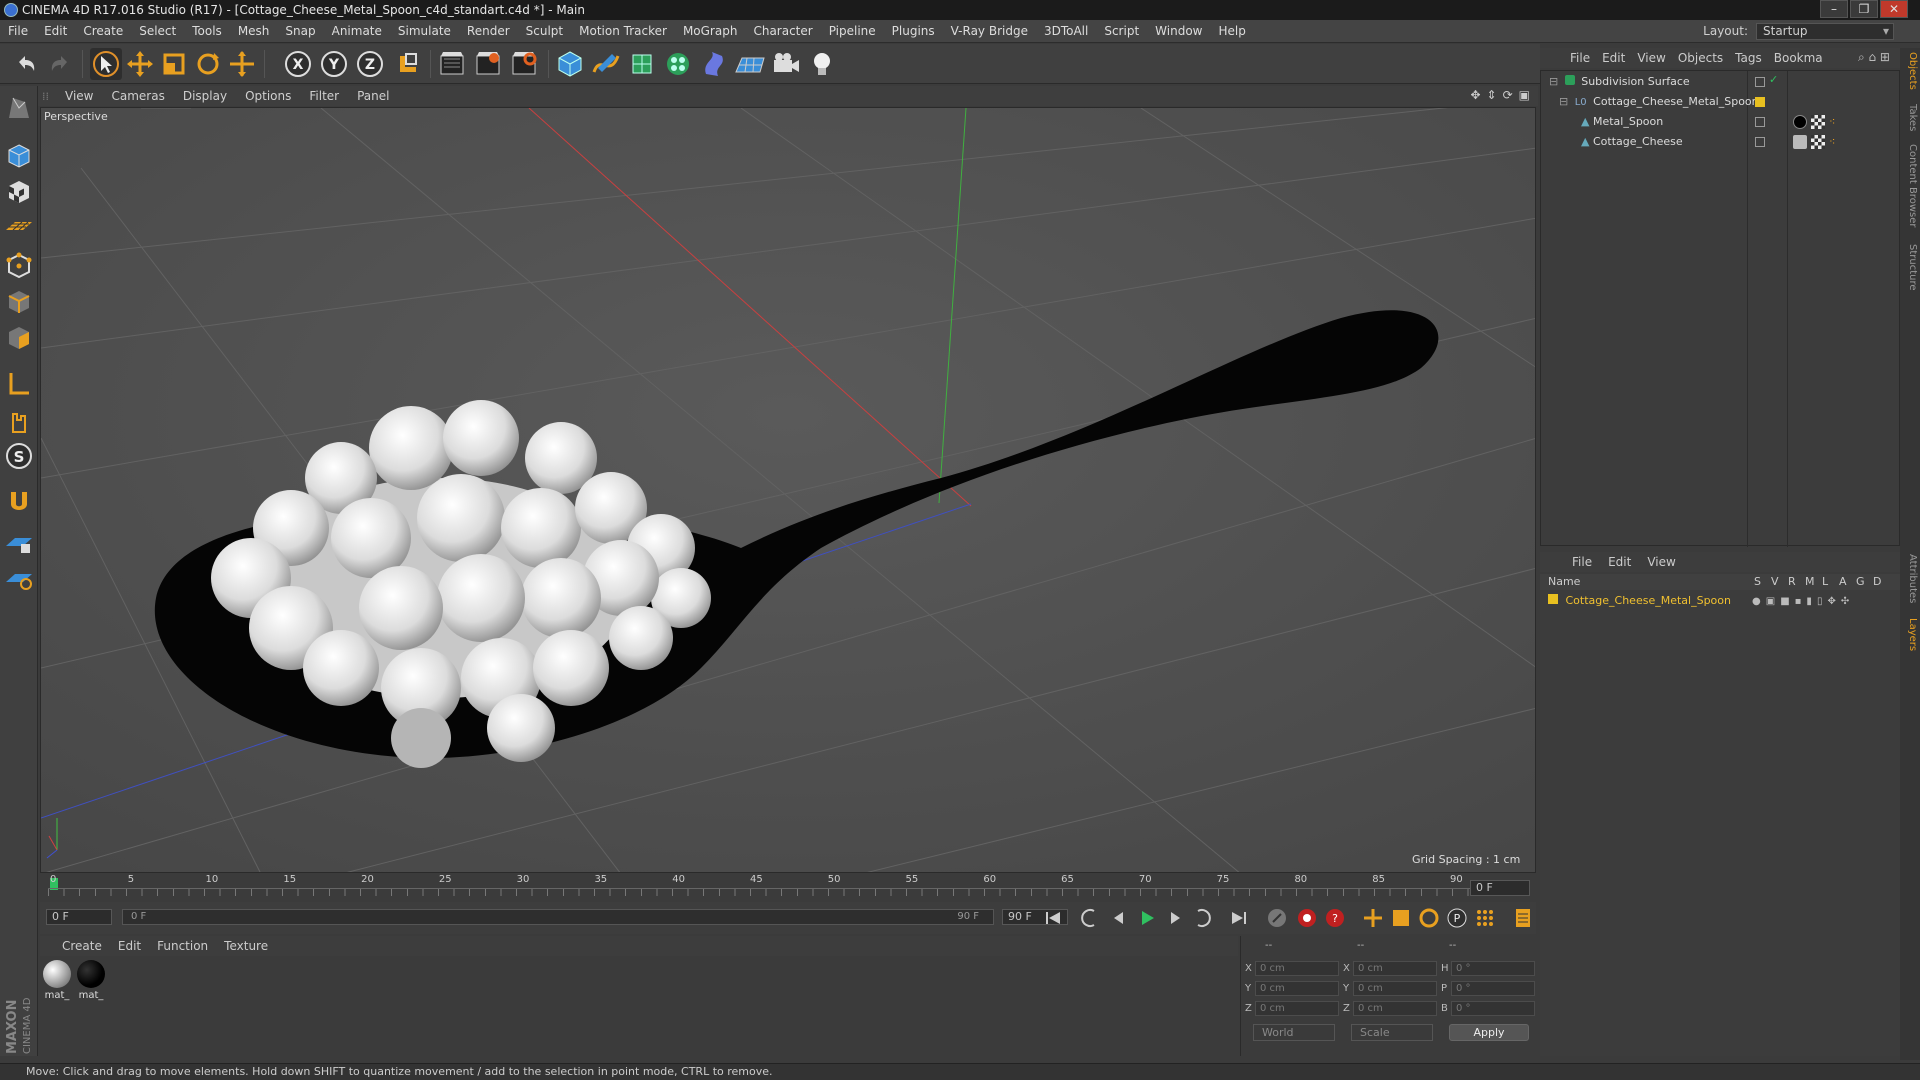 The width and height of the screenshot is (1920, 1080). Describe the element at coordinates (19, 502) in the screenshot. I see `snap-icon` at that location.